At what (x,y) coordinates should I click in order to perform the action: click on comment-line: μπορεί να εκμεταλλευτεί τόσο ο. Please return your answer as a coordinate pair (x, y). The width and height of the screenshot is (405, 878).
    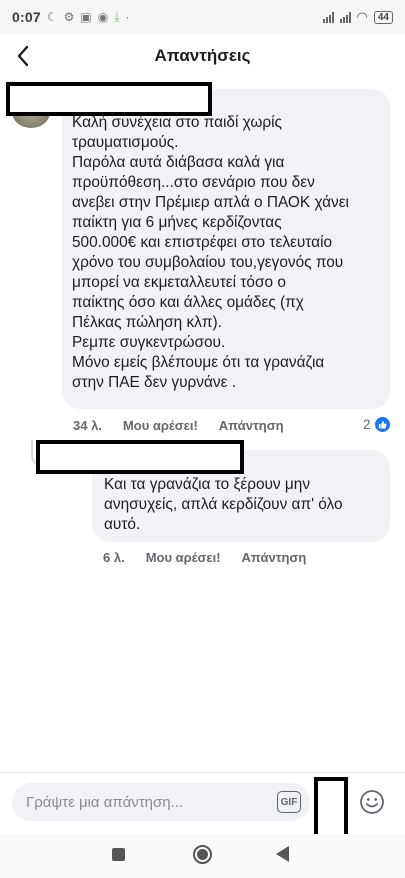
    Looking at the image, I should click on (179, 282).